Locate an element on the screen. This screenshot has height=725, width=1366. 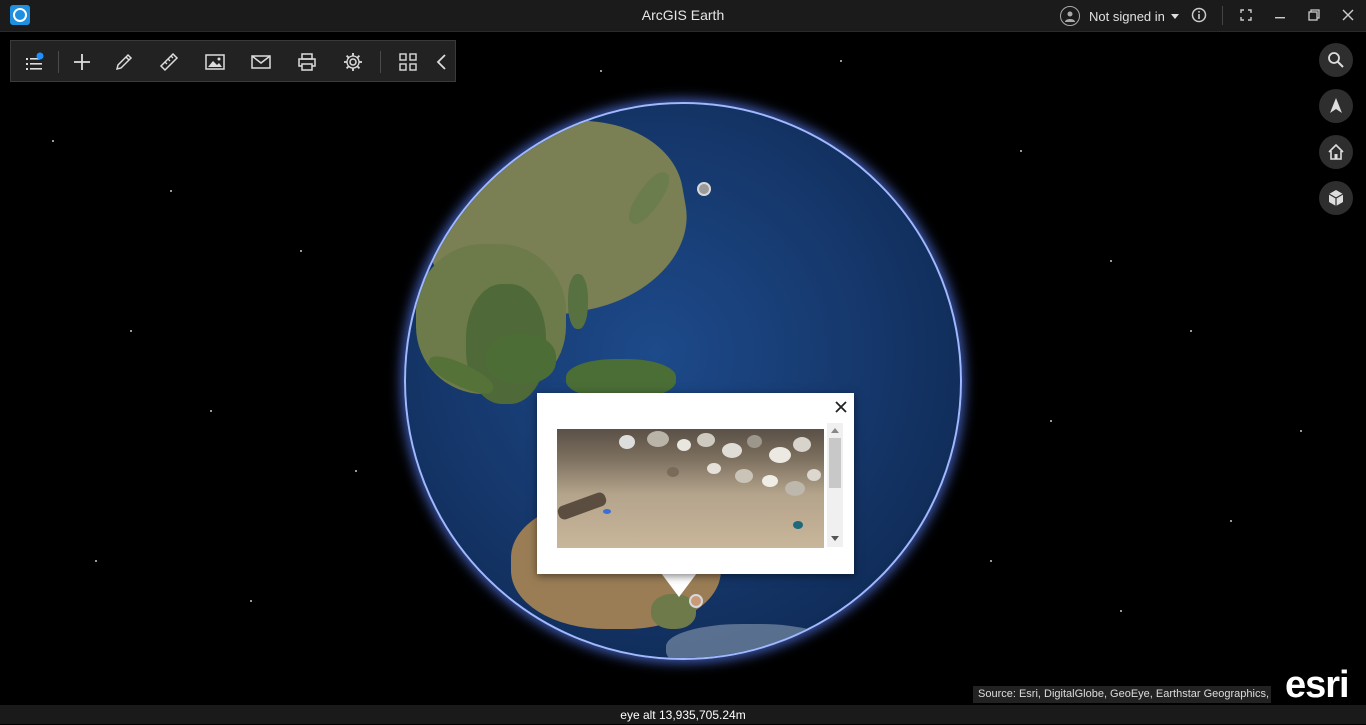
image-button is located at coordinates (215, 62).